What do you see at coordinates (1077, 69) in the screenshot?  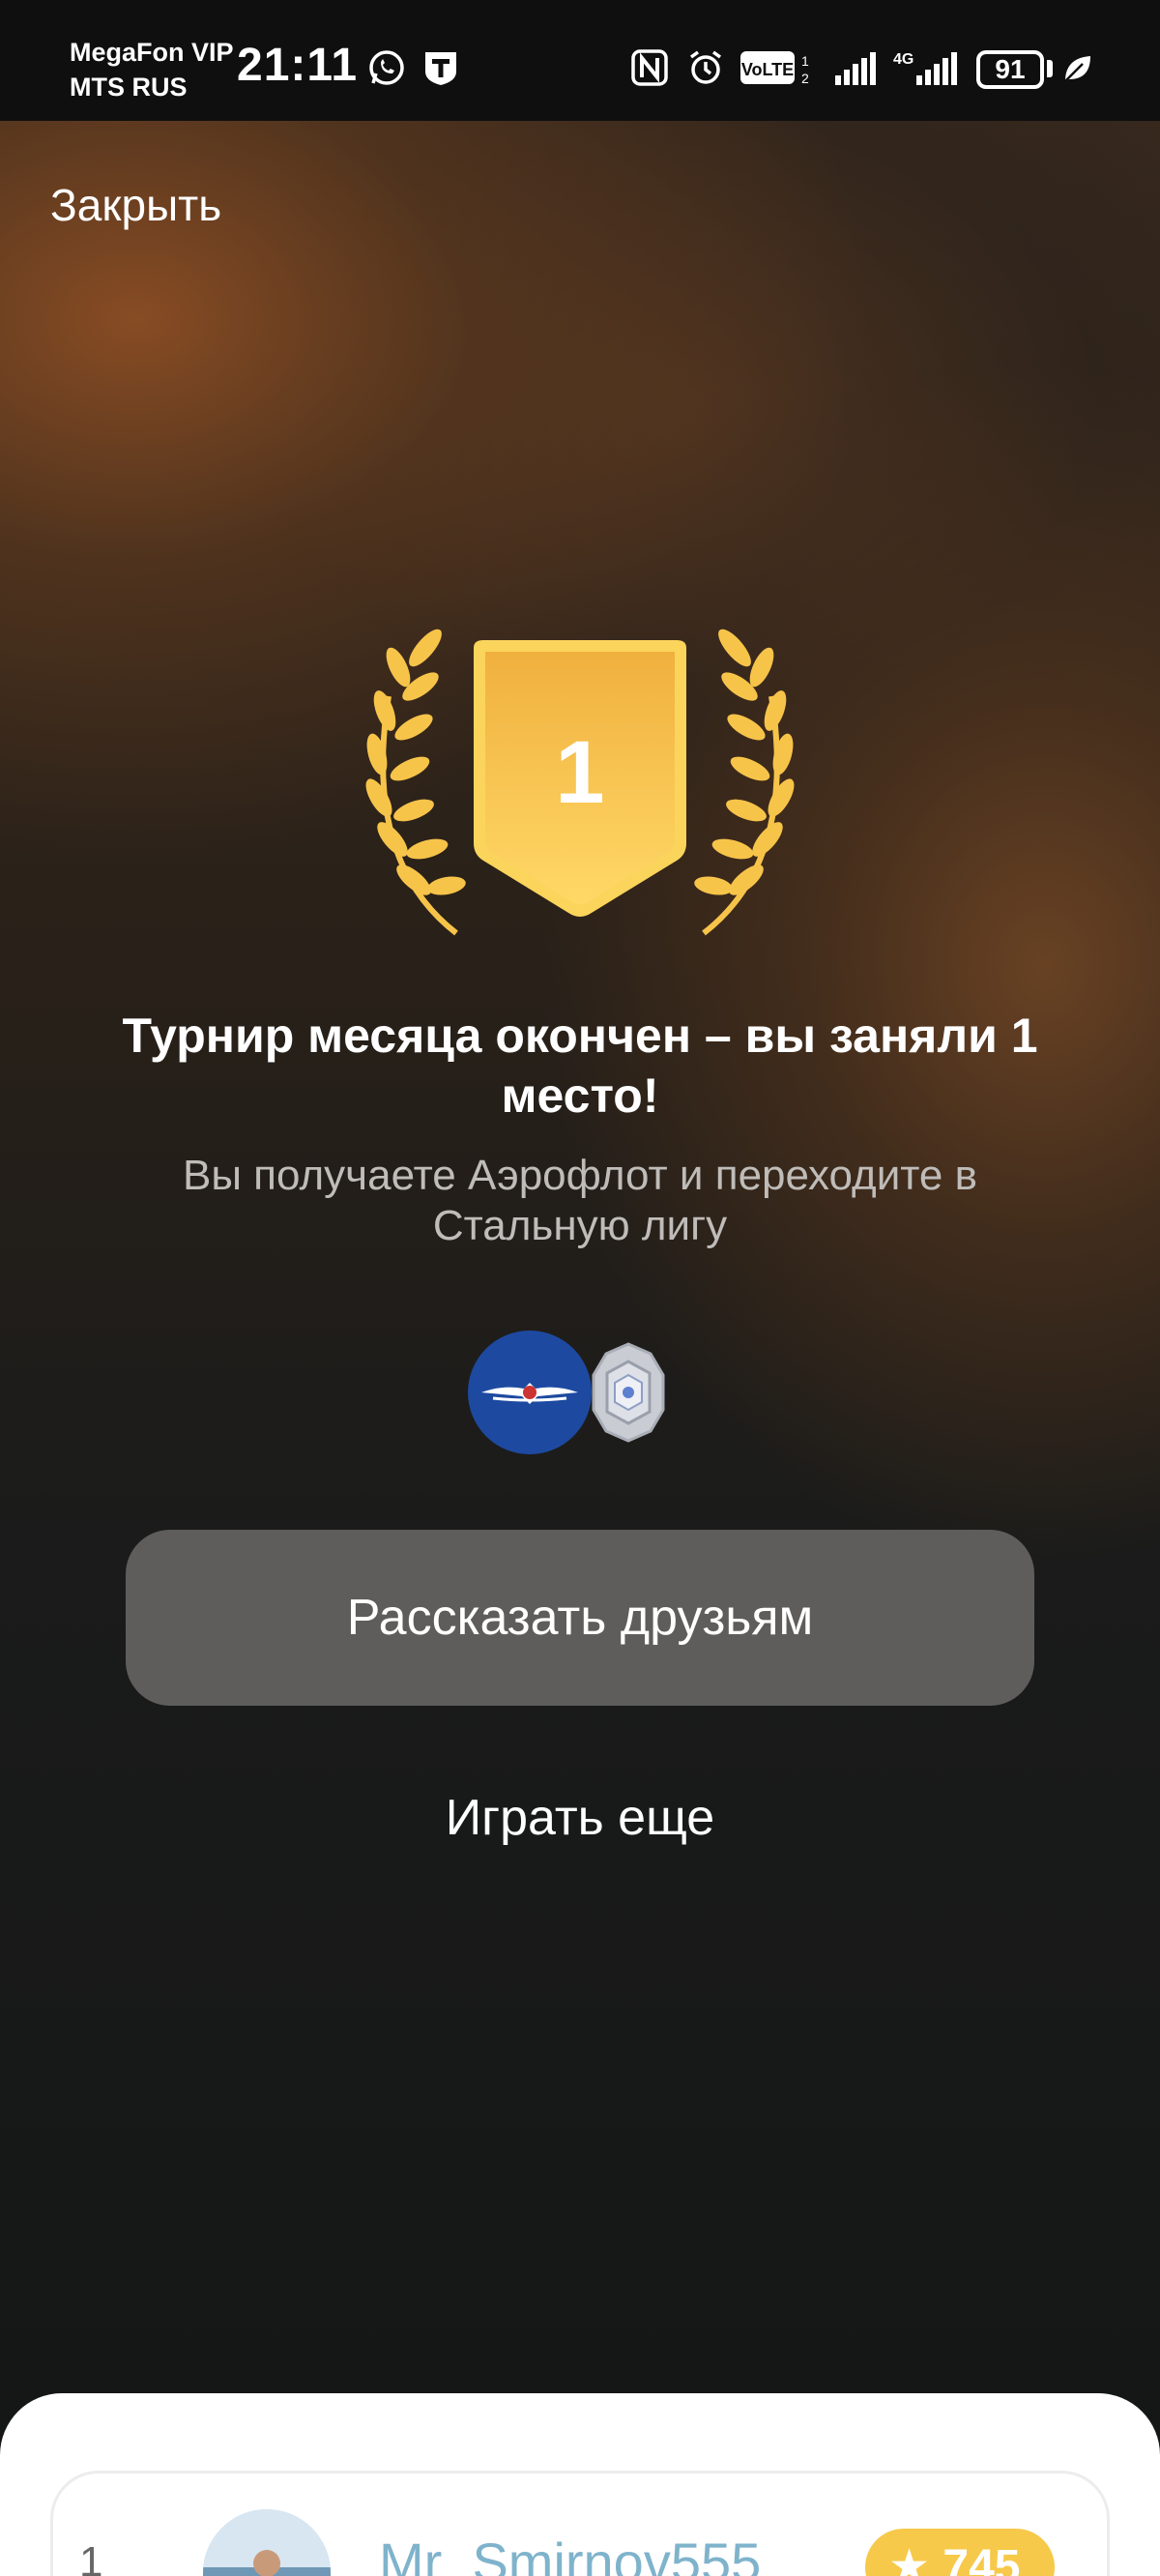 I see `leaf-icon` at bounding box center [1077, 69].